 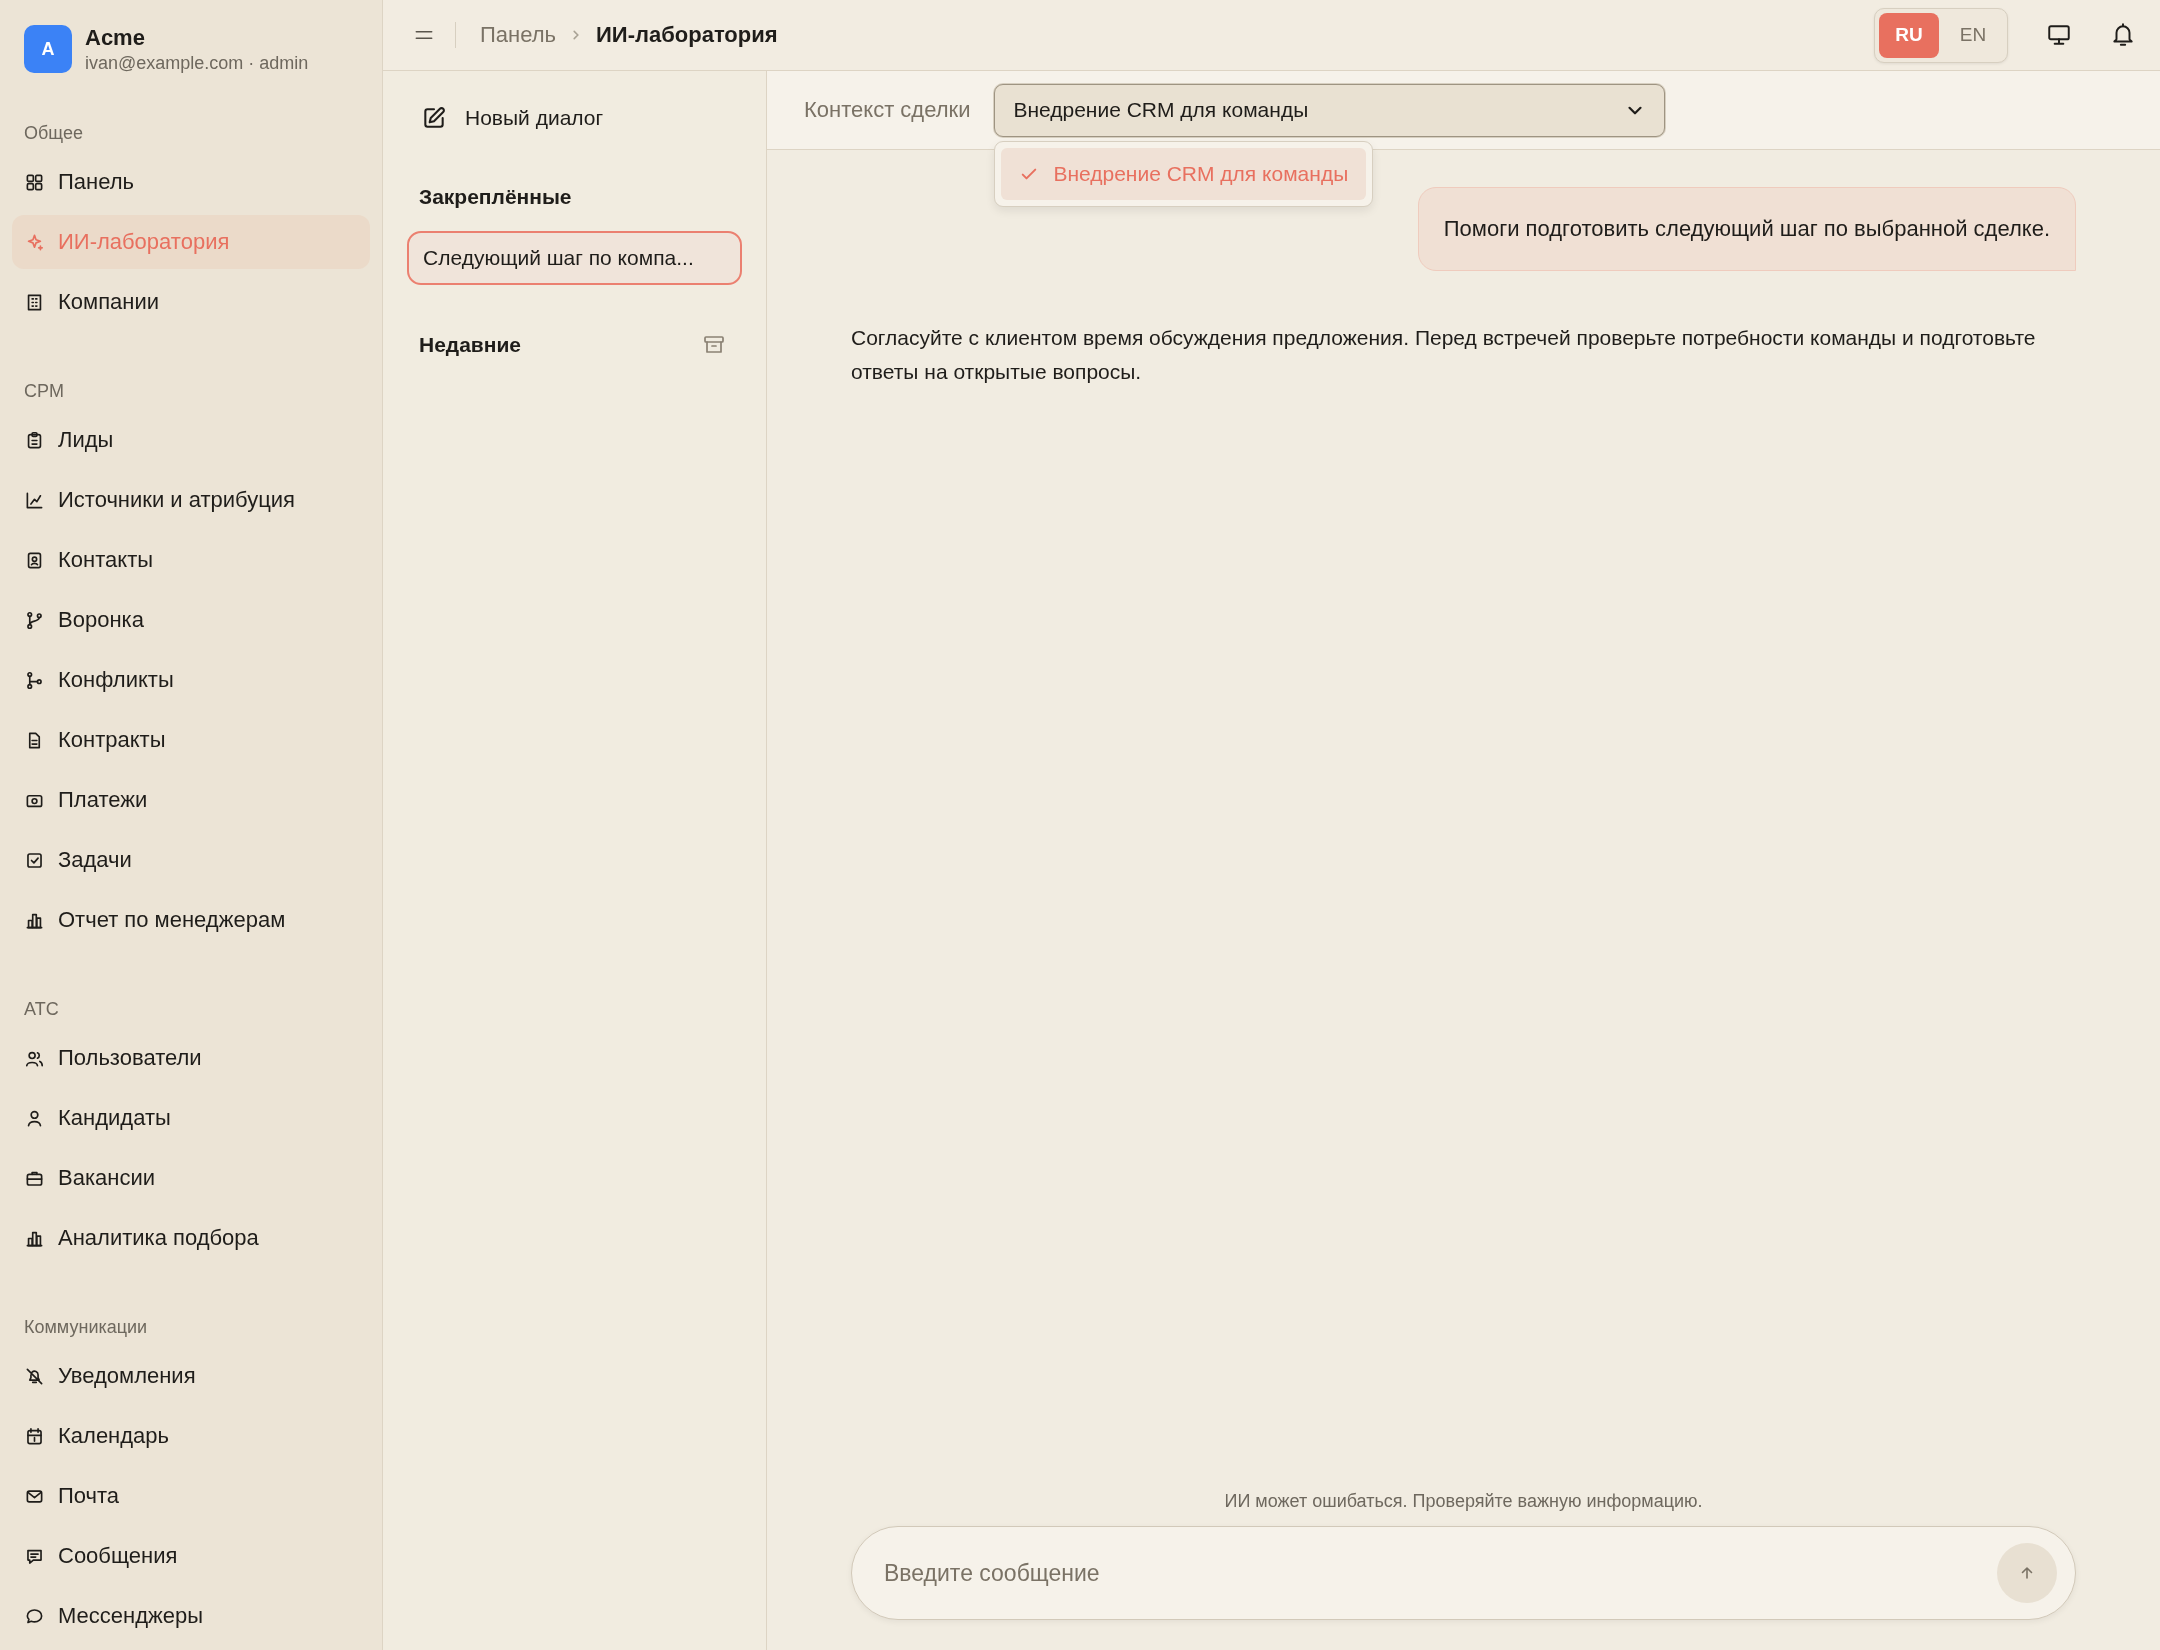 I want to click on building-icon, so click(x=34, y=302).